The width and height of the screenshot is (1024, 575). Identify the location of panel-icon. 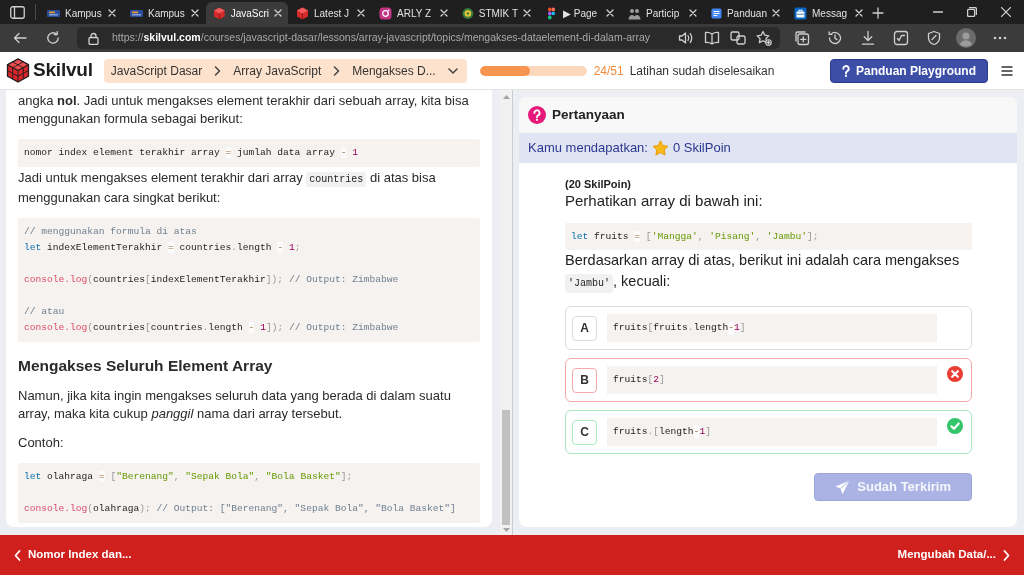
(17, 12).